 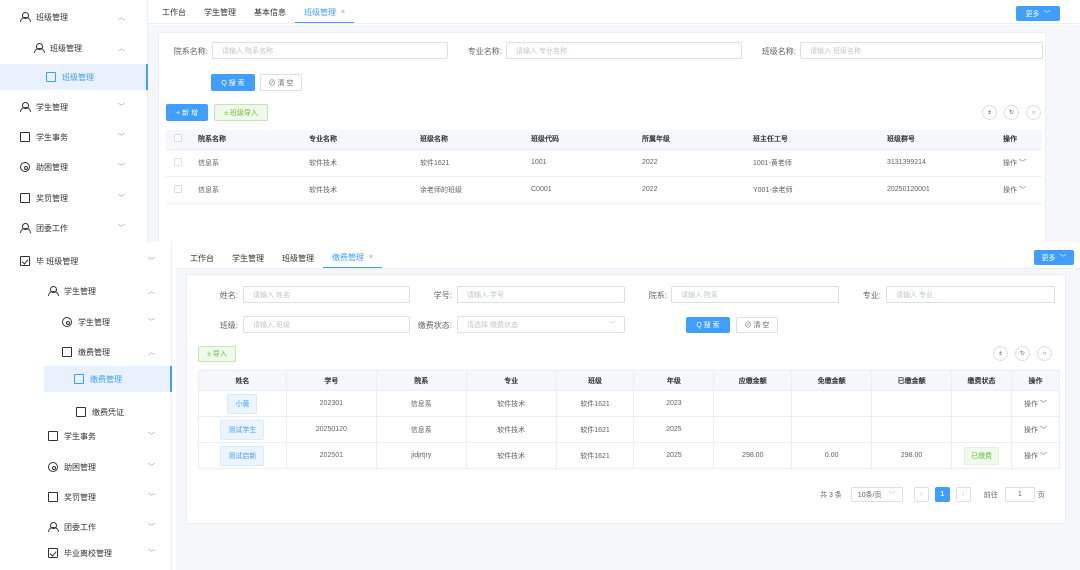 What do you see at coordinates (106, 553) in the screenshot?
I see `sidebar-item-graduation-leave: 毕业离校管理 ﹀` at bounding box center [106, 553].